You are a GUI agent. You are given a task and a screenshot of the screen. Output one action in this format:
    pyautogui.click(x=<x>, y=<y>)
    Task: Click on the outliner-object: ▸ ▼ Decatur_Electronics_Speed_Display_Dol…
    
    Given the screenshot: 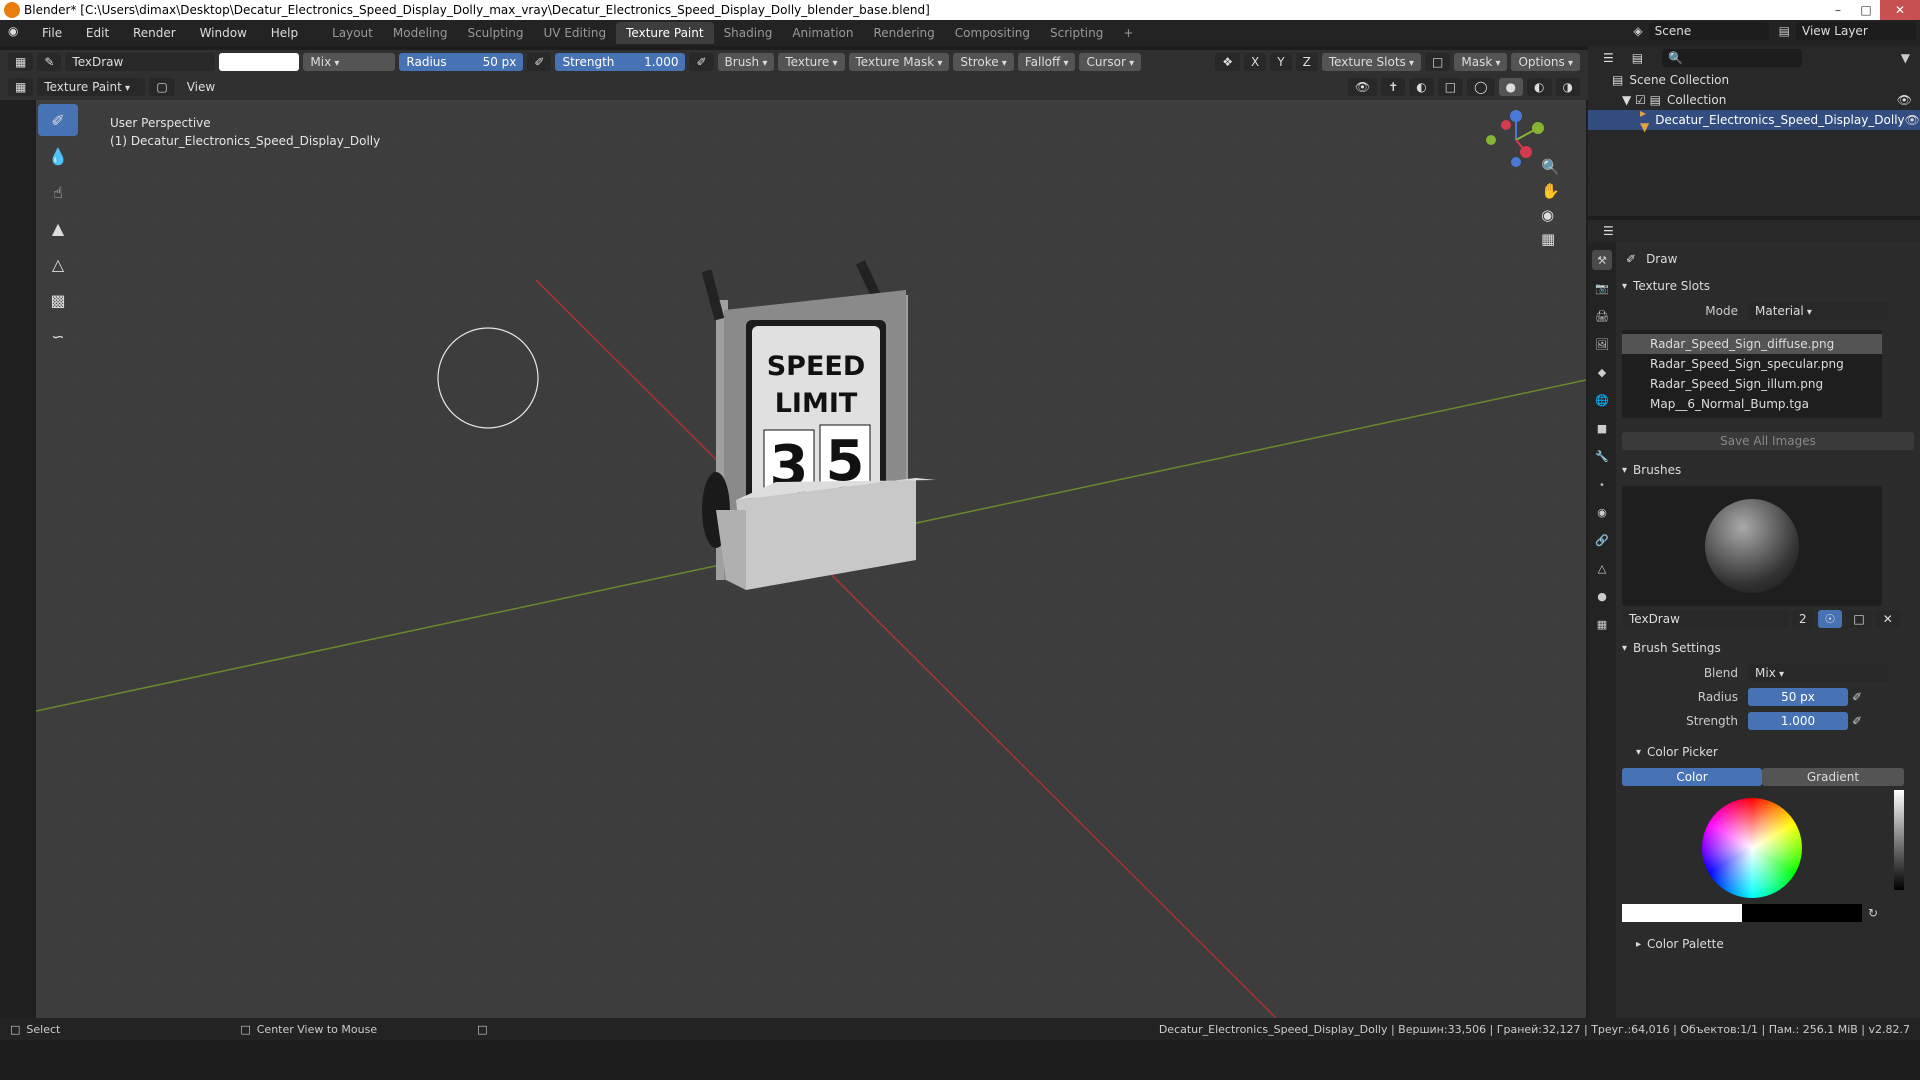 What is the action you would take?
    pyautogui.click(x=1754, y=120)
    